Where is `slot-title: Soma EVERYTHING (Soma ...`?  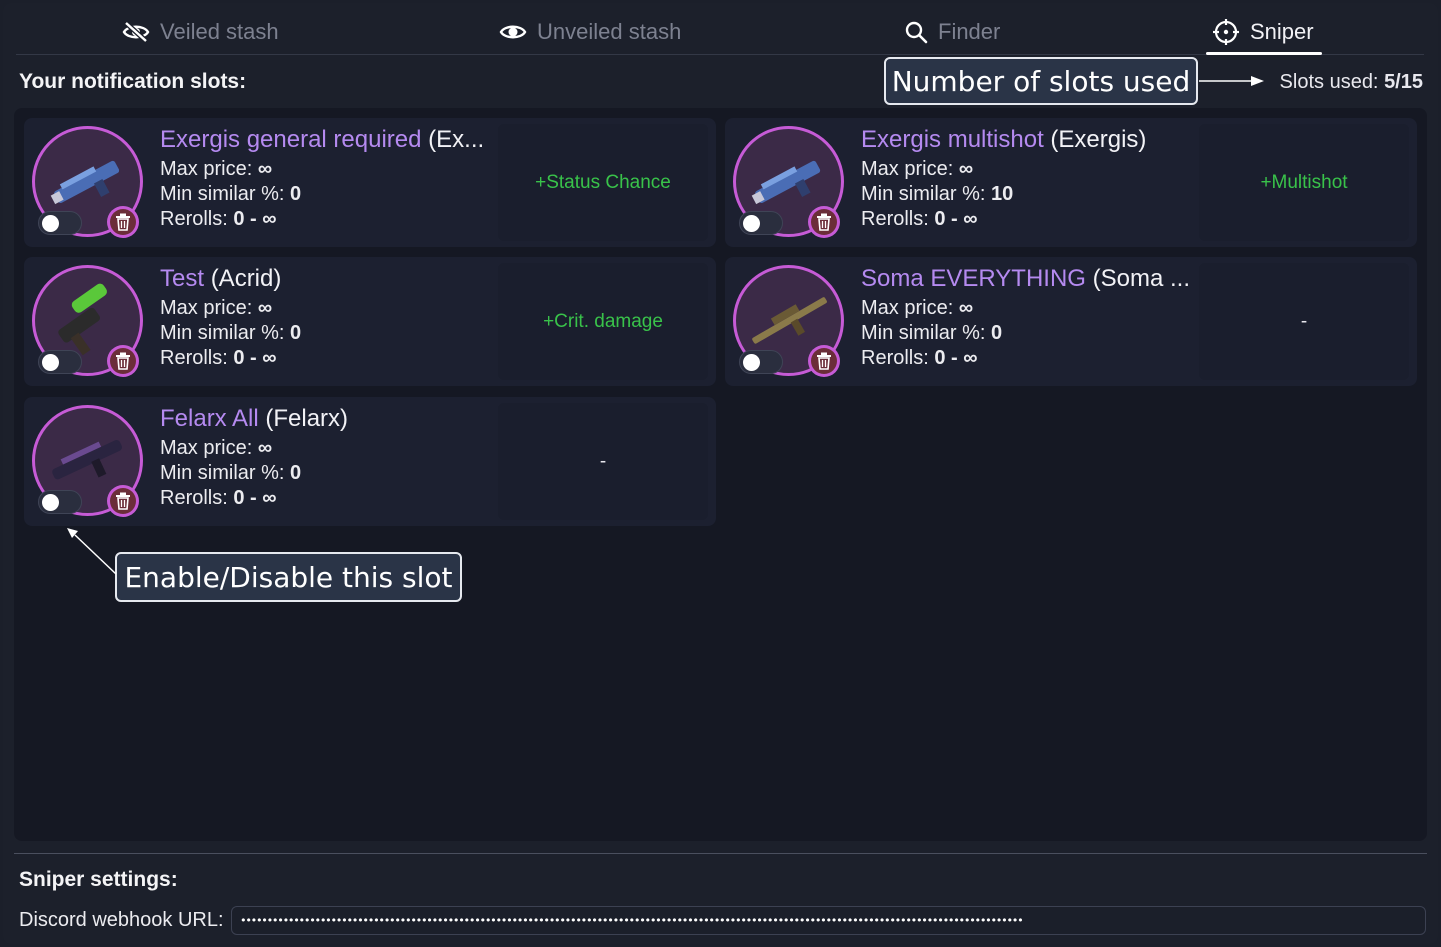
slot-title: Soma EVERYTHING (Soma ... is located at coordinates (1026, 279).